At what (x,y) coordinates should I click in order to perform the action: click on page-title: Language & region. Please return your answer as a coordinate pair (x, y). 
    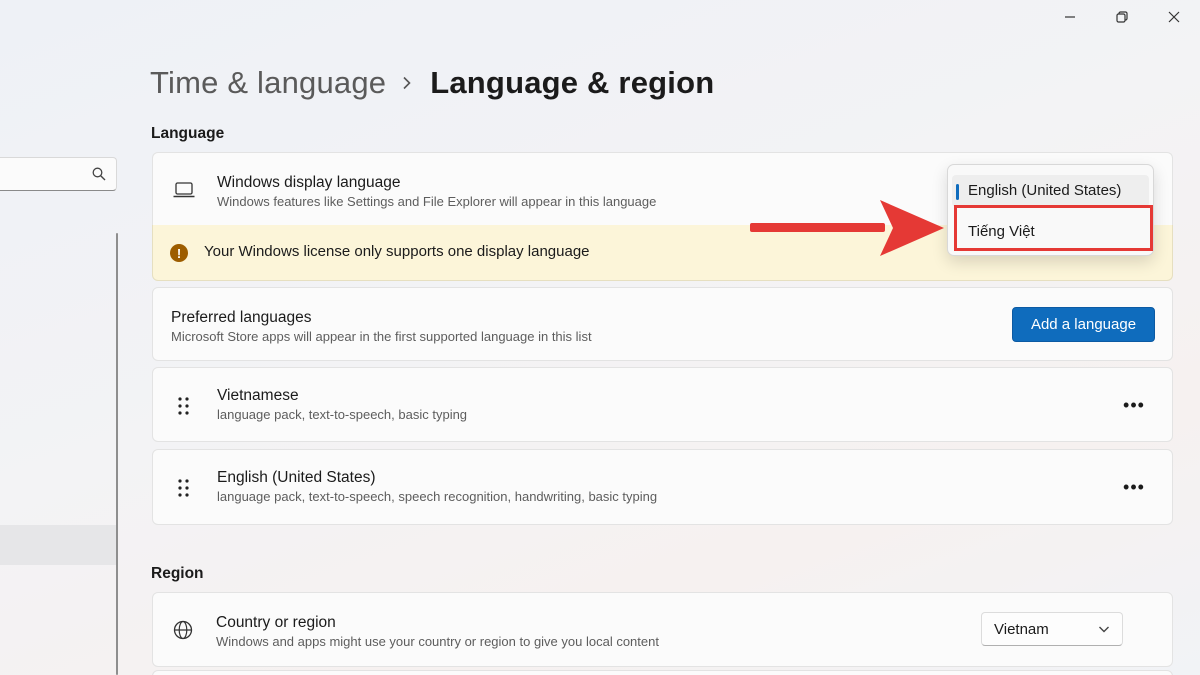
    Looking at the image, I should click on (572, 82).